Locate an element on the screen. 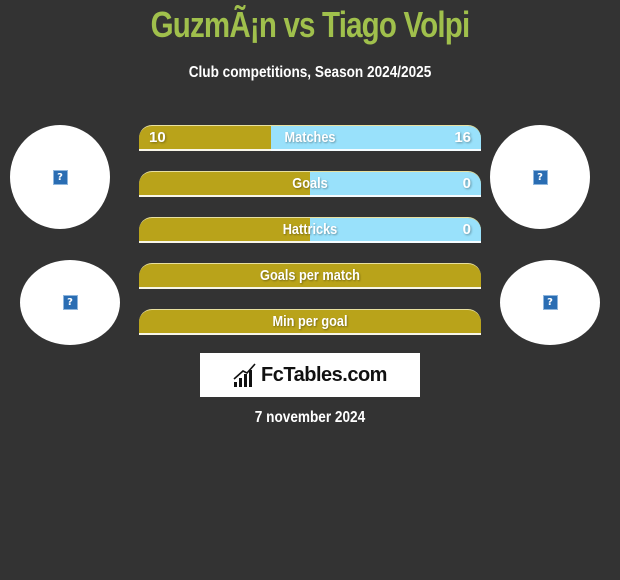 The height and width of the screenshot is (580, 620). right-club-logo: ? is located at coordinates (550, 302).